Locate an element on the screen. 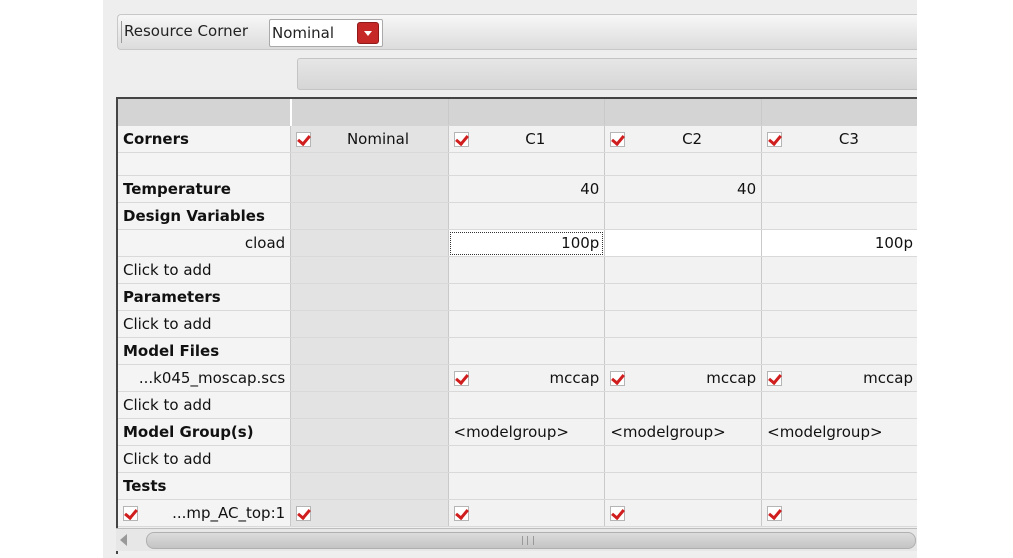 This screenshot has width=1013, height=558. resource-corner-toolbar: Resource Corner Nominal is located at coordinates (517, 32).